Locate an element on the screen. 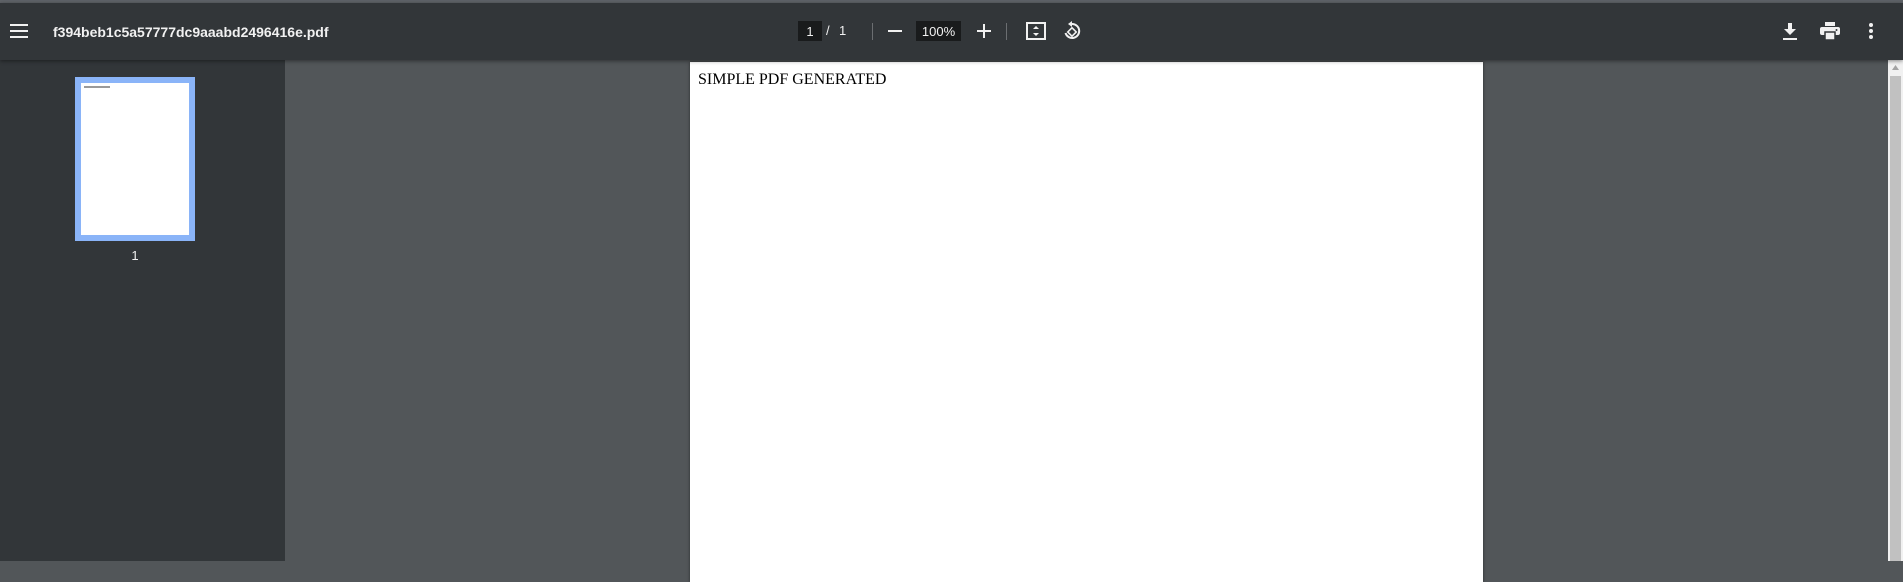 The width and height of the screenshot is (1903, 582). menu-button is located at coordinates (19, 31).